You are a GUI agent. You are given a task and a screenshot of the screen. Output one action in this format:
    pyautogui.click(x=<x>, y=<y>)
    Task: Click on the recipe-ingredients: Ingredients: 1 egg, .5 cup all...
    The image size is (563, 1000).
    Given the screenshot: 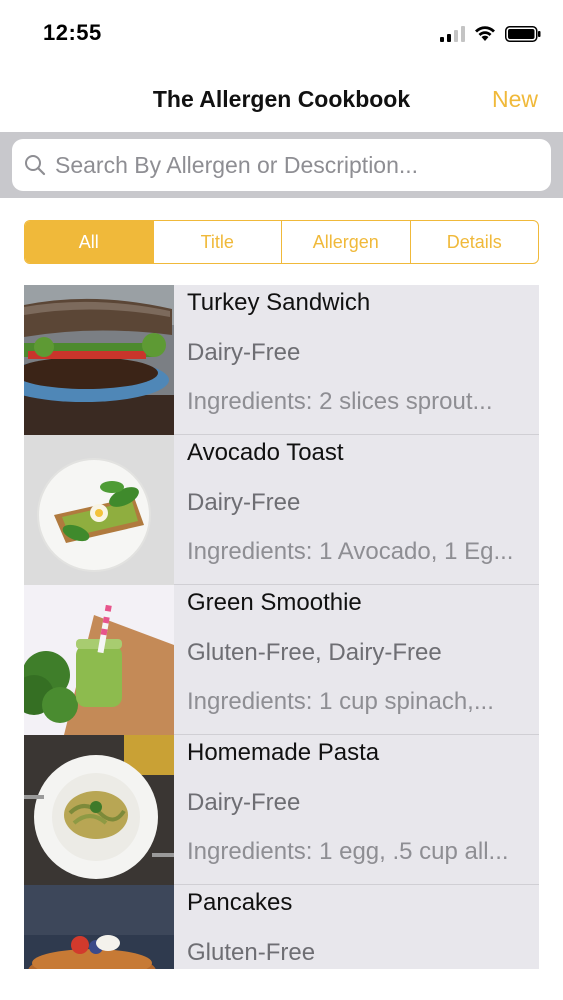 What is the action you would take?
    pyautogui.click(x=348, y=851)
    